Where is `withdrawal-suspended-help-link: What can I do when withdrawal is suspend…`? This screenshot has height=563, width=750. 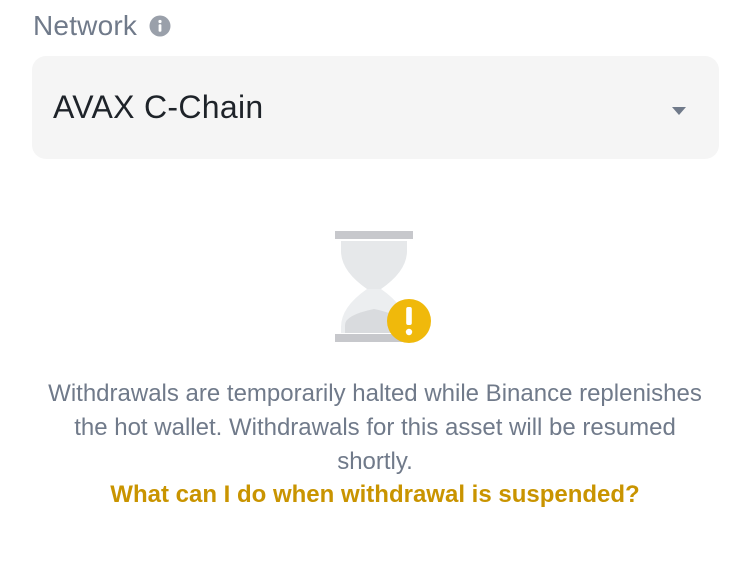
withdrawal-suspended-help-link: What can I do when withdrawal is suspend… is located at coordinates (375, 495).